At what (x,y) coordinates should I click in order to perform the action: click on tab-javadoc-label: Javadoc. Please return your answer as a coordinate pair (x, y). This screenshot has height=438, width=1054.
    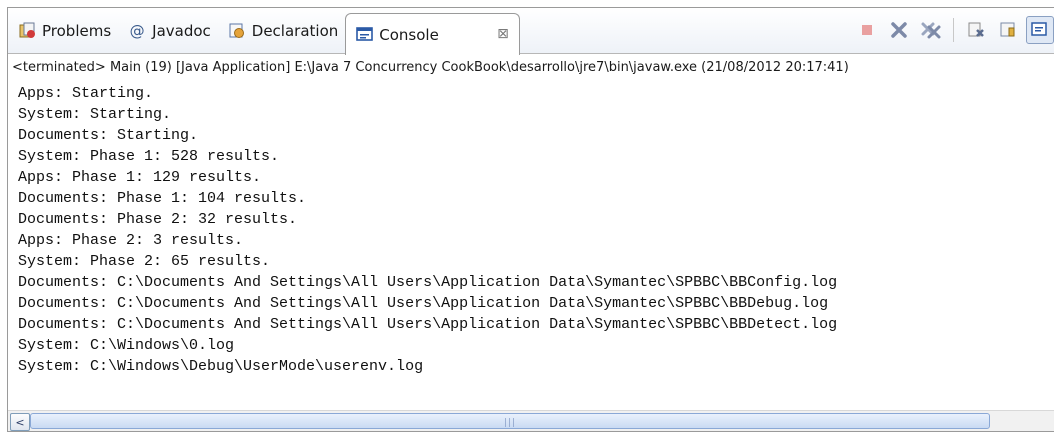
    Looking at the image, I should click on (181, 30).